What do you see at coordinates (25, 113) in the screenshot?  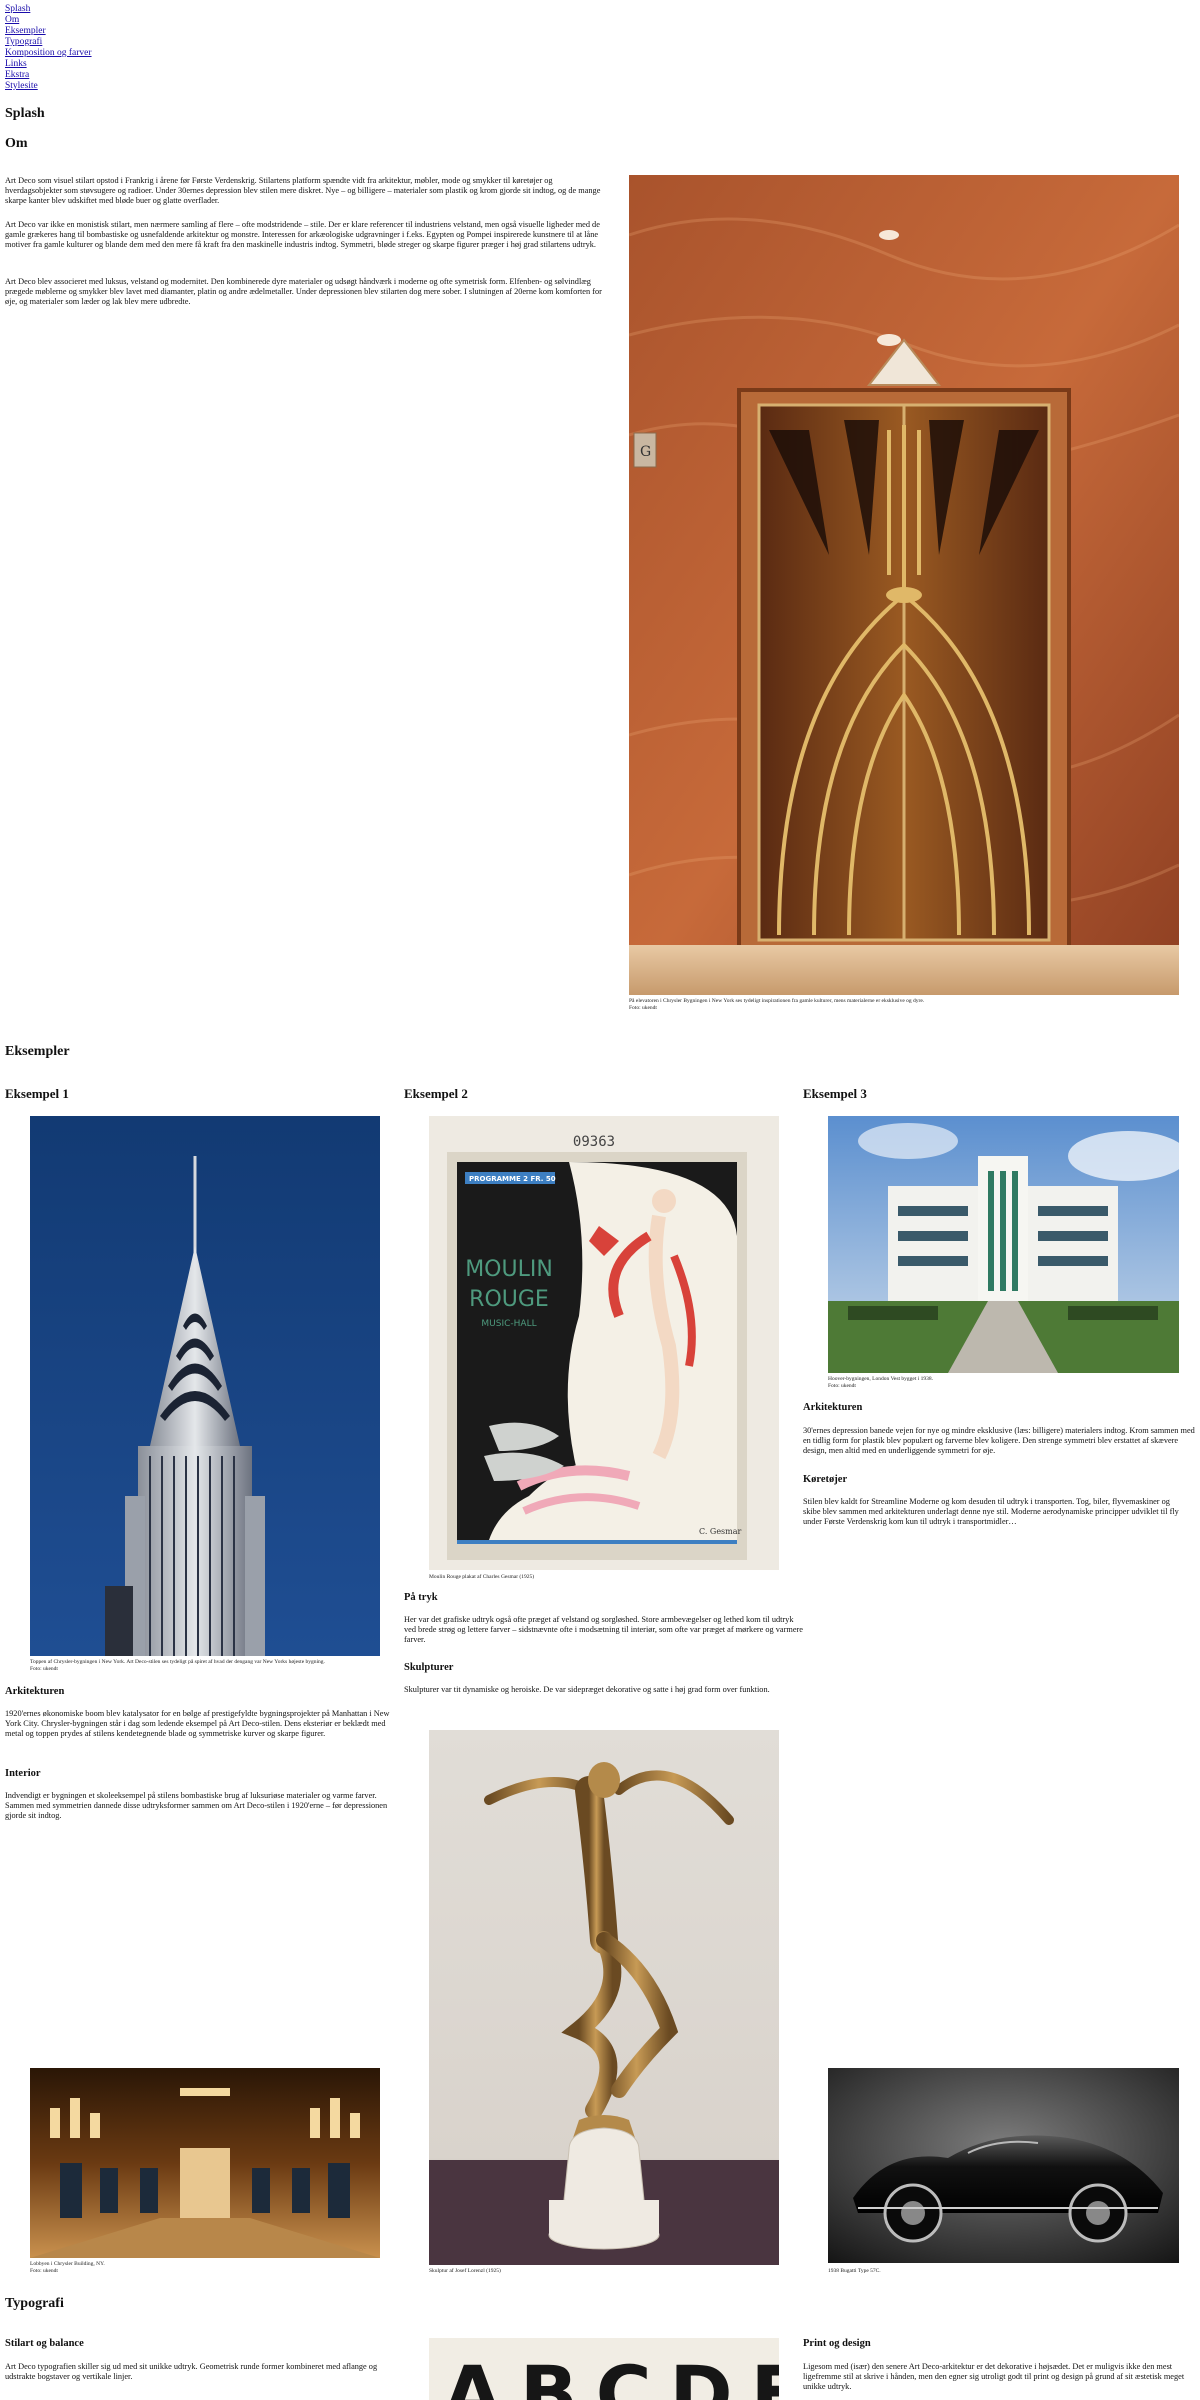 I see `section-heading-splash: Splash` at bounding box center [25, 113].